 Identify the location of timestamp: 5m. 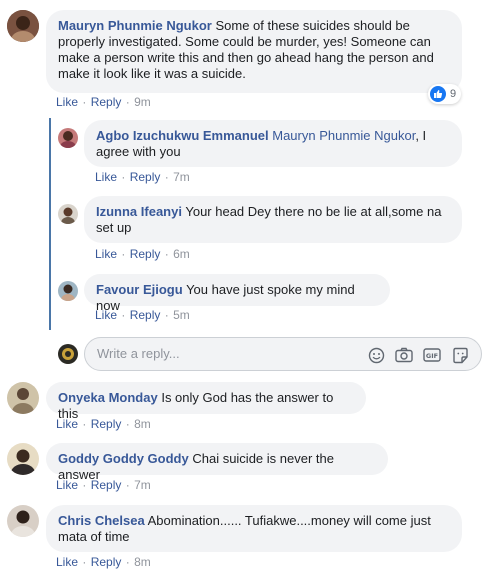
(181, 315).